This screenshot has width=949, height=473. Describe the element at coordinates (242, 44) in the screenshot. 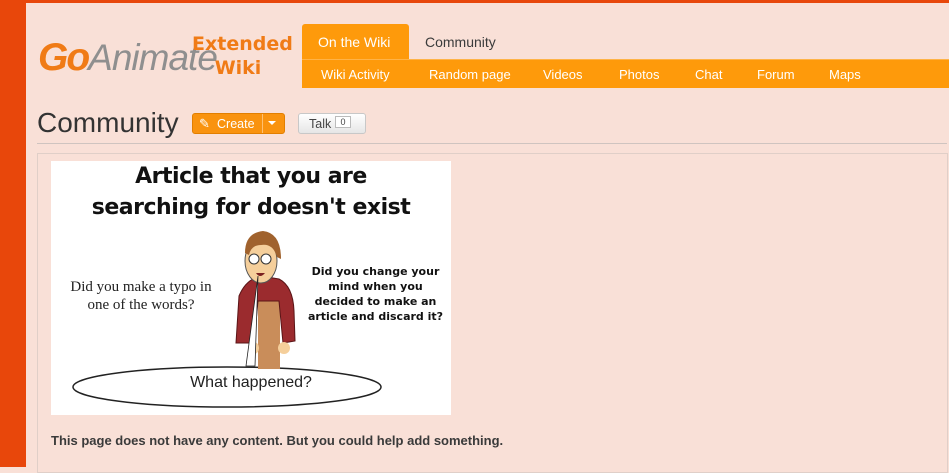

I see `logo-extended: Extended` at that location.